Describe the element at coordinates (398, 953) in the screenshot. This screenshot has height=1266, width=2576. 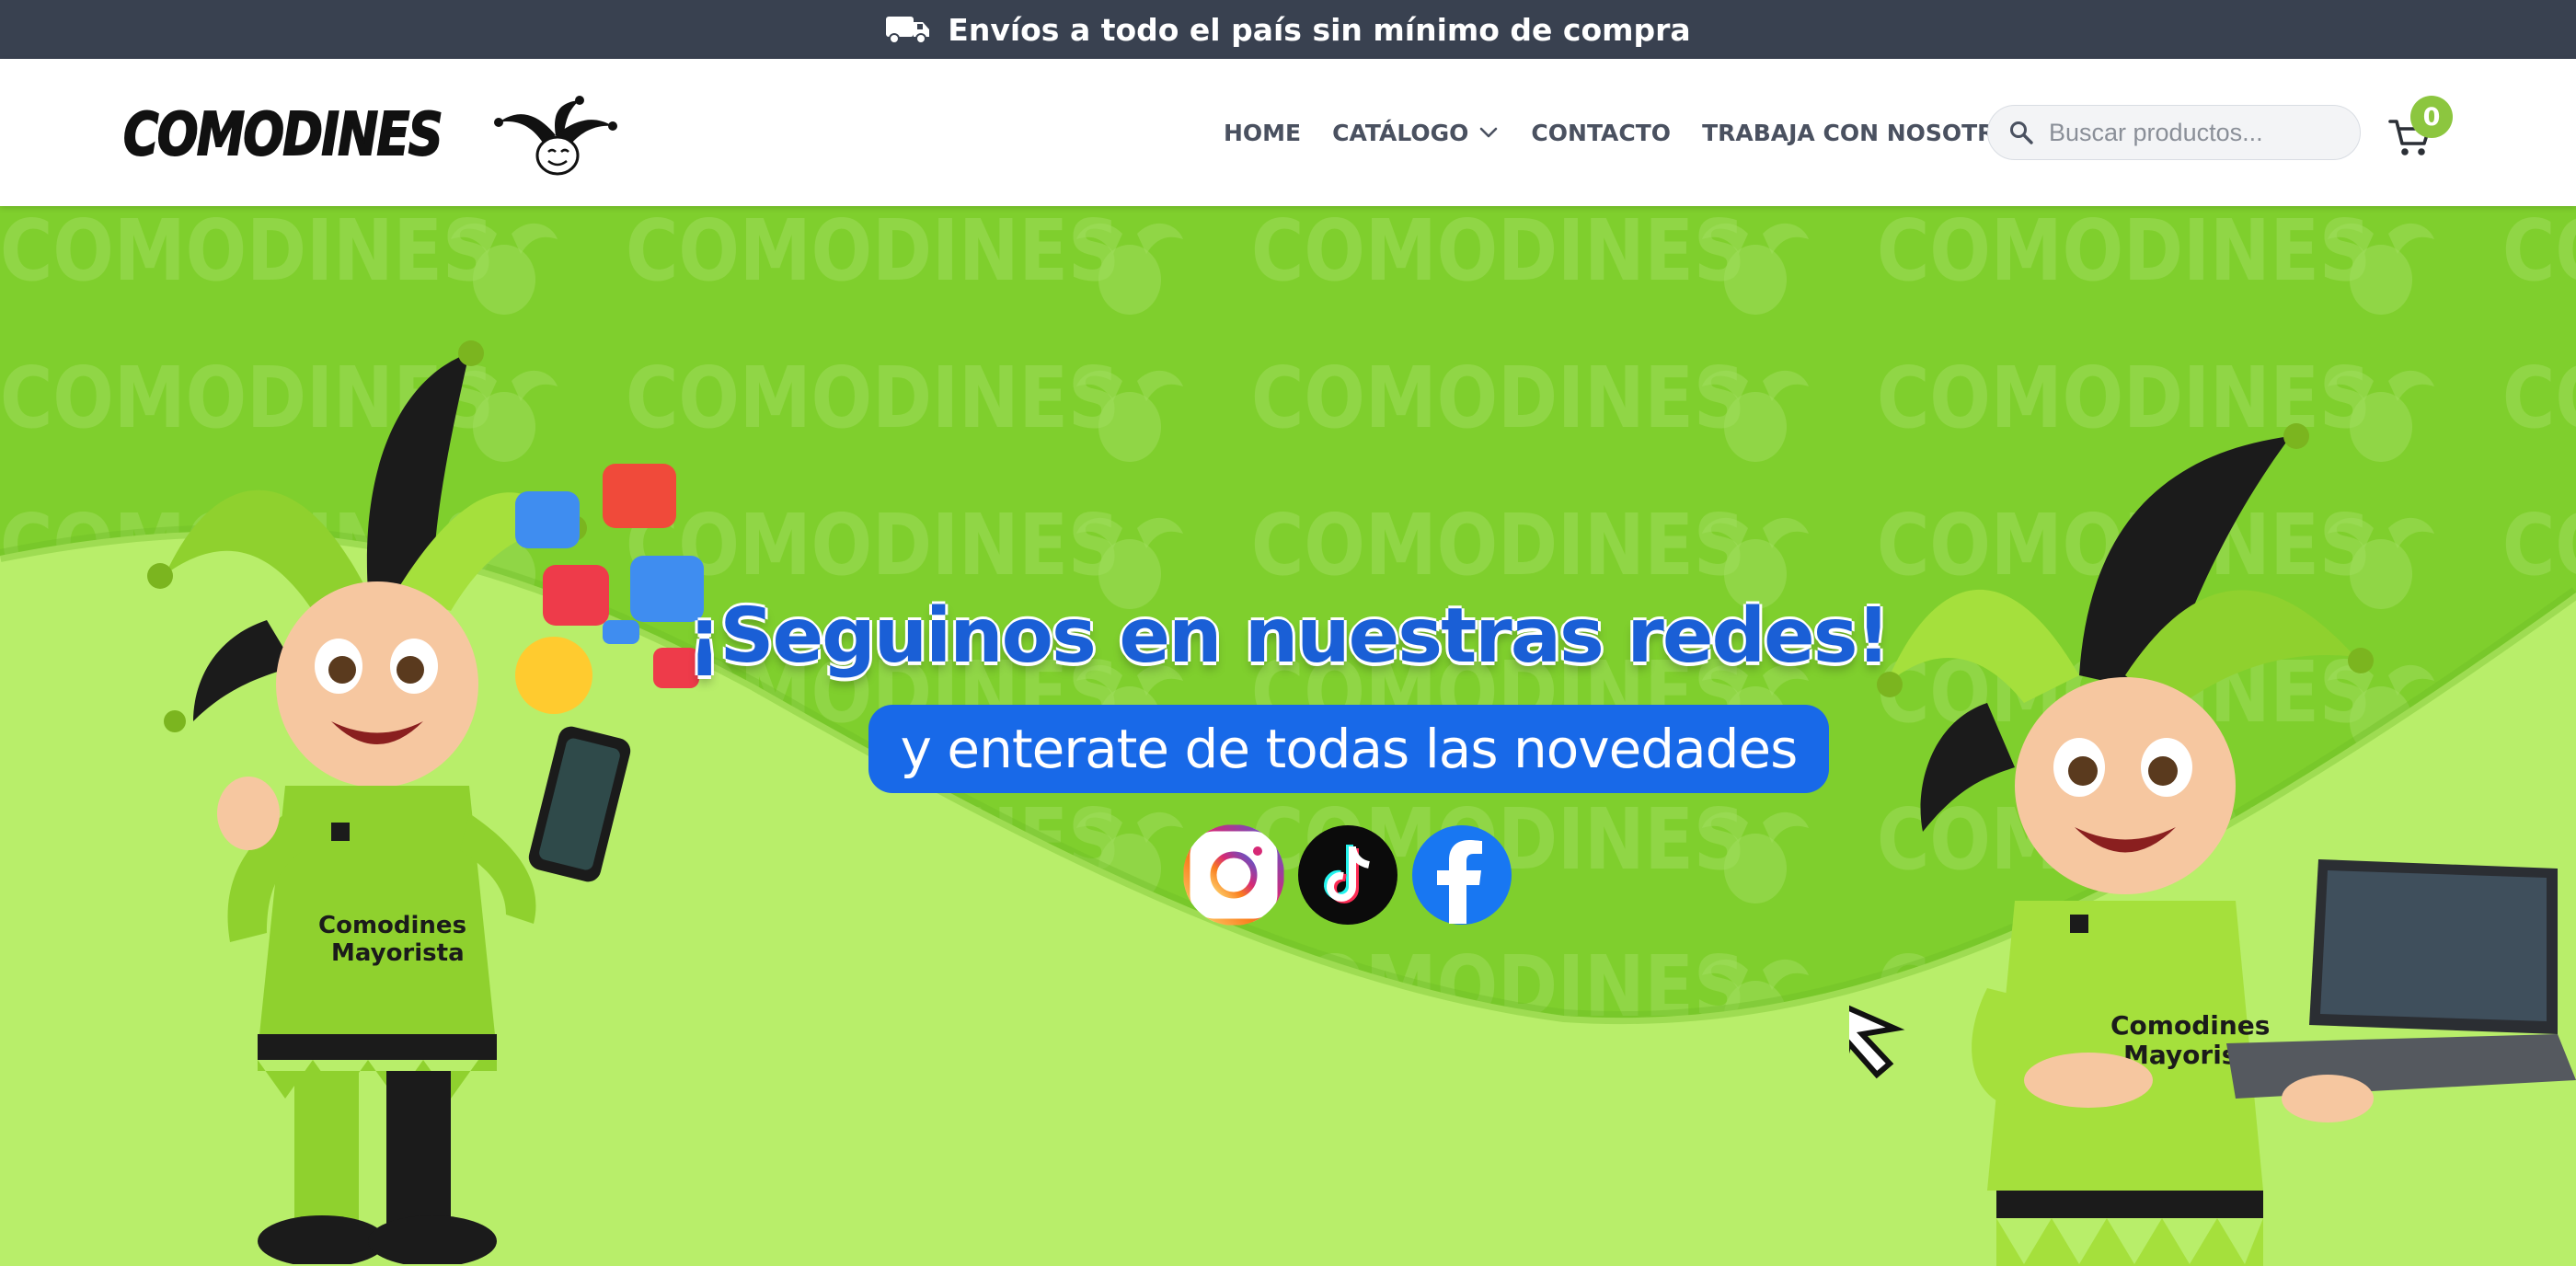
I see `mascot-left-shirt-line2: Mayorista` at that location.